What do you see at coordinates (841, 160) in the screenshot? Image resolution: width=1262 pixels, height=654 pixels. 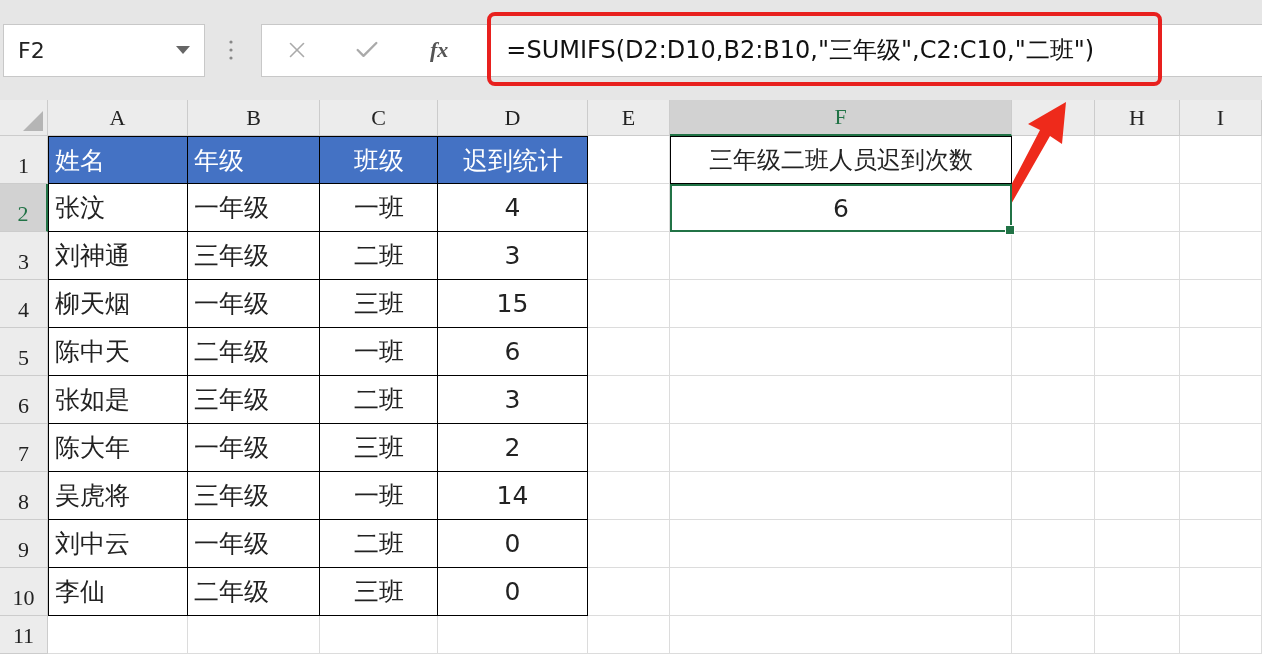 I see `table-cell: 三年级二班人员迟到次数` at bounding box center [841, 160].